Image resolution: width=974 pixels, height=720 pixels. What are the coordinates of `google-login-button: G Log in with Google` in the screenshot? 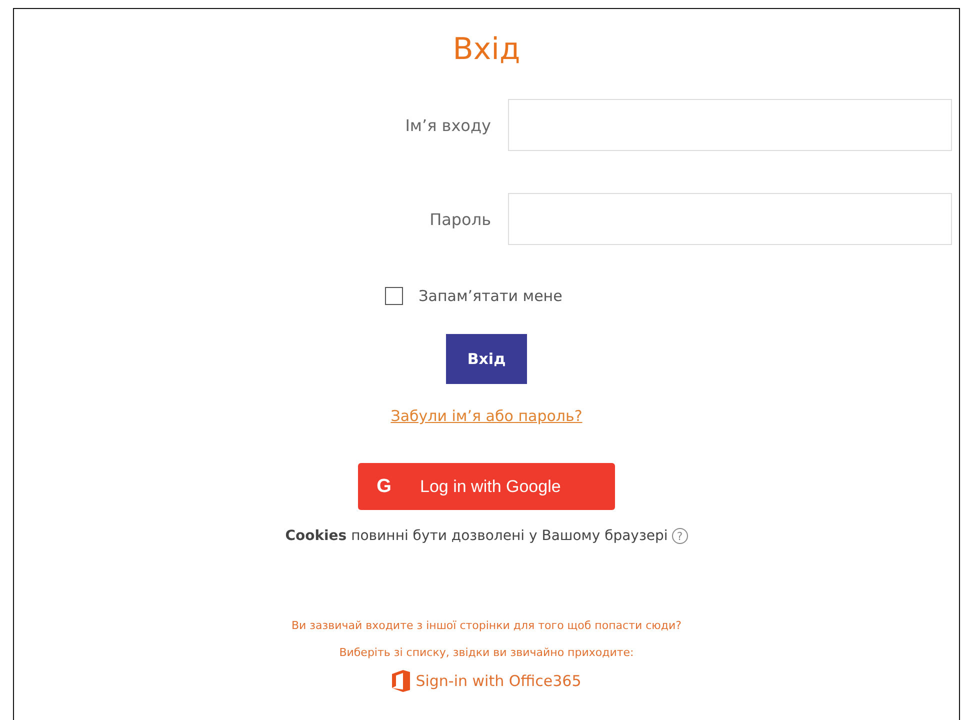 It's located at (486, 486).